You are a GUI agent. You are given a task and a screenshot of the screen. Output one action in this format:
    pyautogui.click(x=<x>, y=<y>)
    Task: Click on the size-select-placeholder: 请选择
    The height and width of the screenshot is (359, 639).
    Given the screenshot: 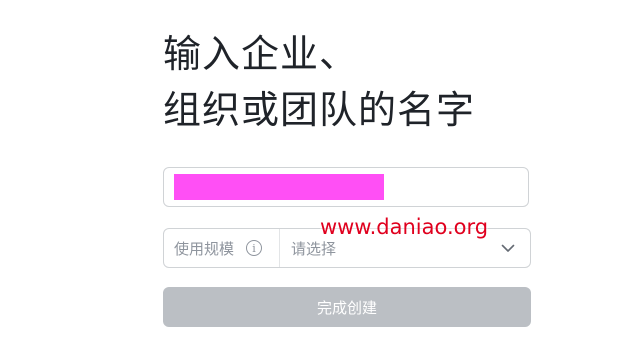 What is the action you would take?
    pyautogui.click(x=389, y=248)
    